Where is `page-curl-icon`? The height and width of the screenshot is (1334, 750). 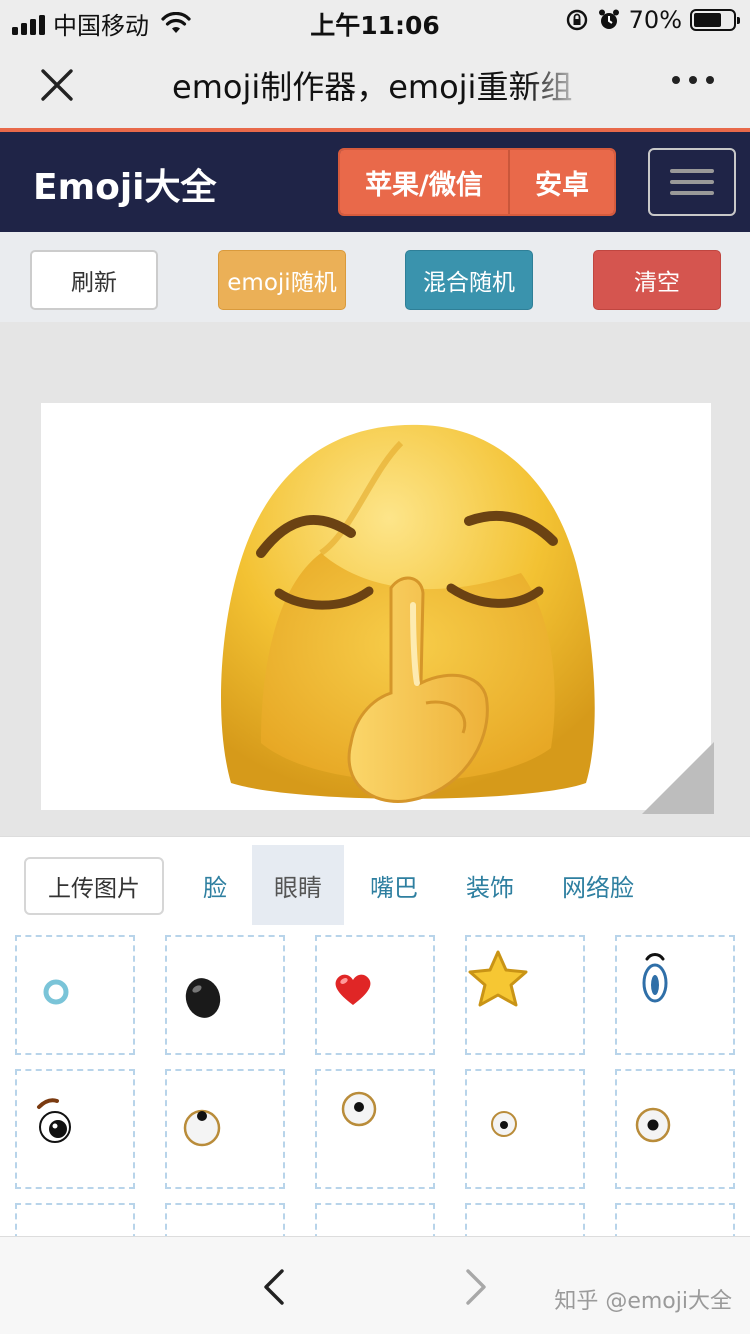
page-curl-icon is located at coordinates (678, 778).